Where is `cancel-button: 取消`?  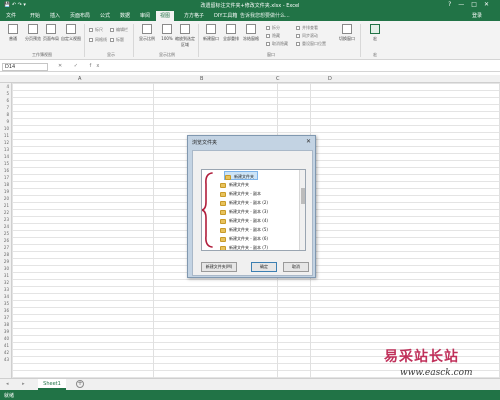 cancel-button: 取消 is located at coordinates (296, 267).